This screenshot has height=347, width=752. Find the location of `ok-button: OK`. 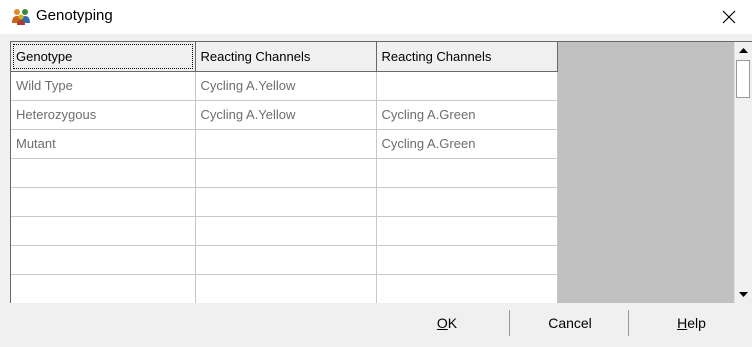

ok-button: OK is located at coordinates (447, 323).